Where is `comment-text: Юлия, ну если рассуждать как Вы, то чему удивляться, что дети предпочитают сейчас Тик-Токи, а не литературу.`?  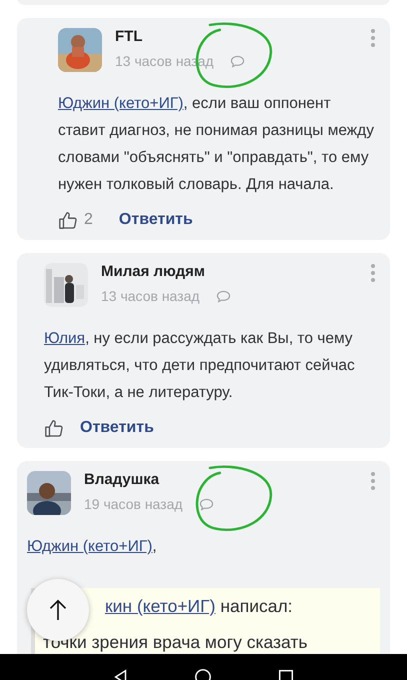 comment-text: Юлия, ну если рассуждать как Вы, то чему удивляться, что дети предпочитают сейчас Тик-Токи, а не литературу. is located at coordinates (200, 366).